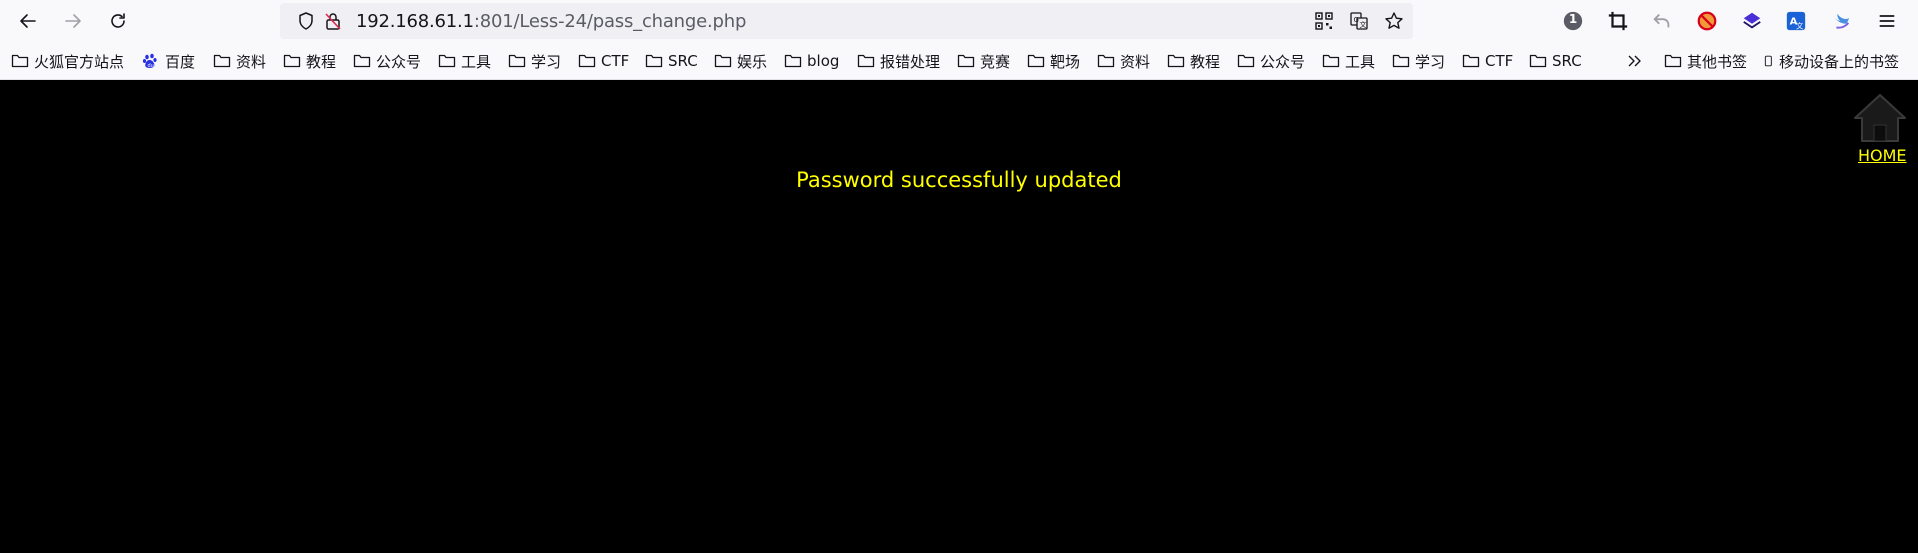 This screenshot has height=553, width=1918. I want to click on back-icon, so click(28, 21).